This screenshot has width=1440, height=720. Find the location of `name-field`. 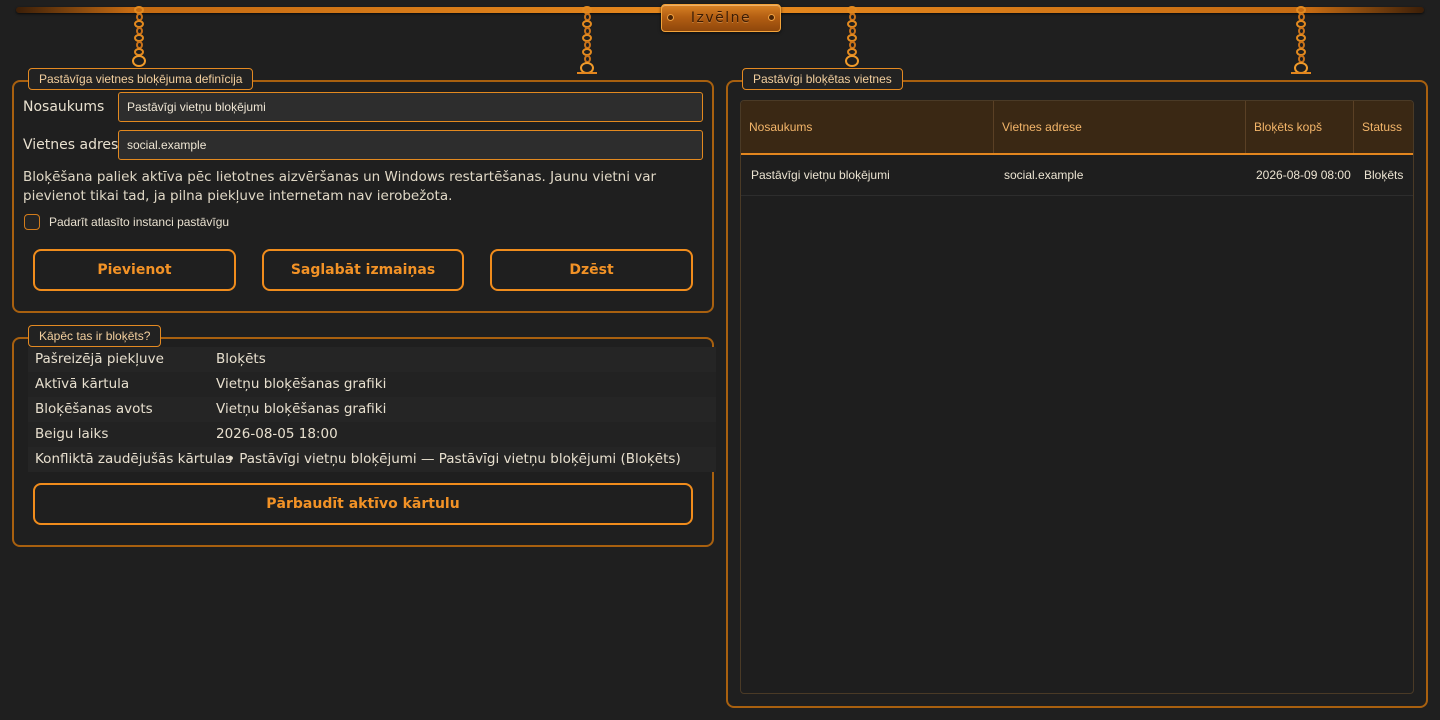

name-field is located at coordinates (410, 107).